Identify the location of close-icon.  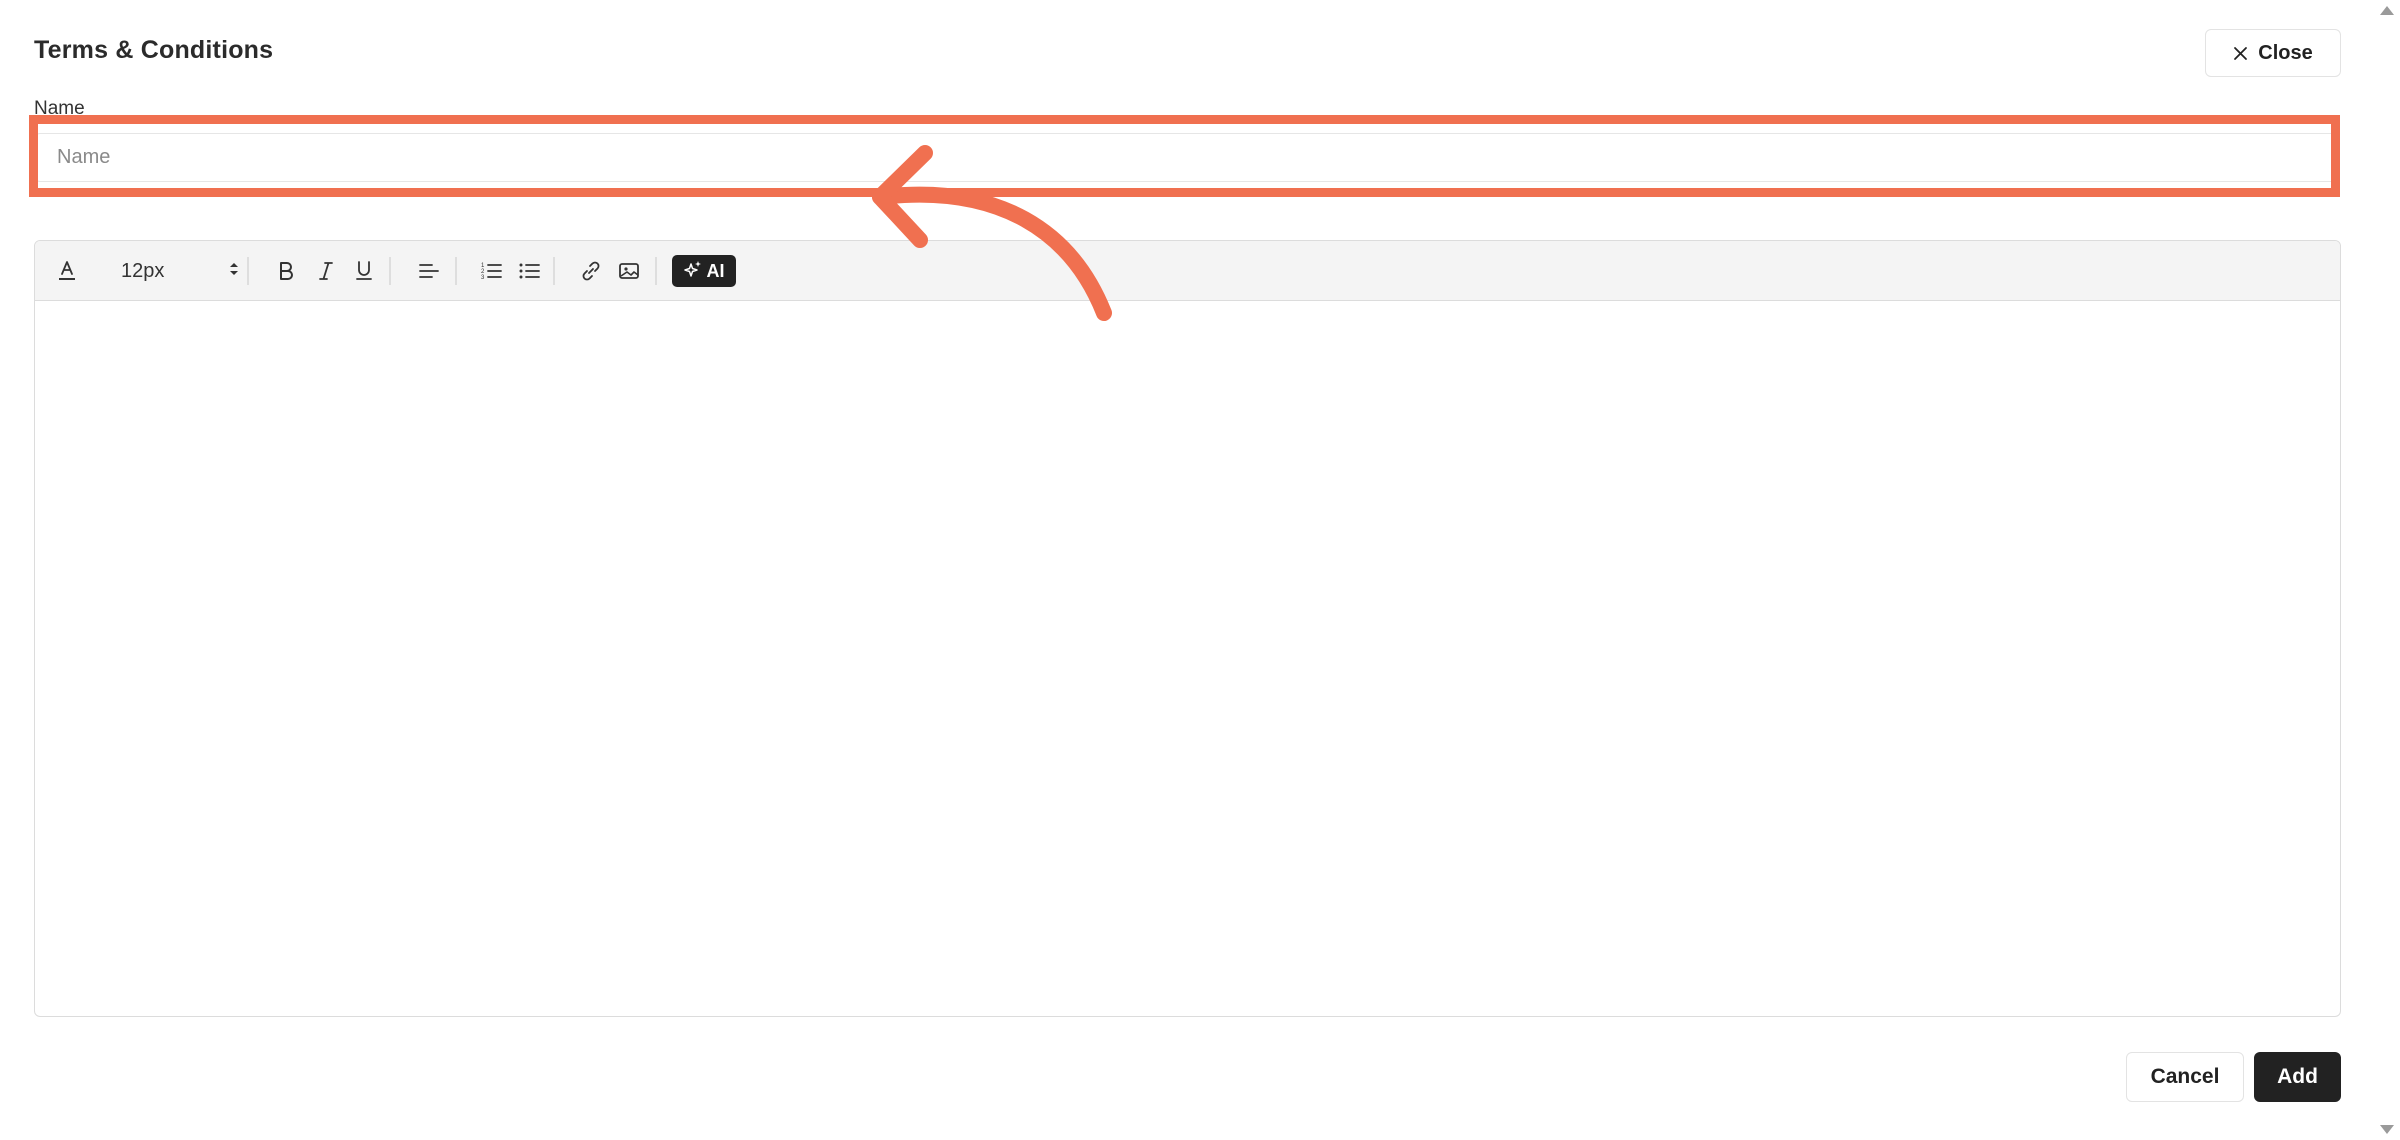
(2240, 53).